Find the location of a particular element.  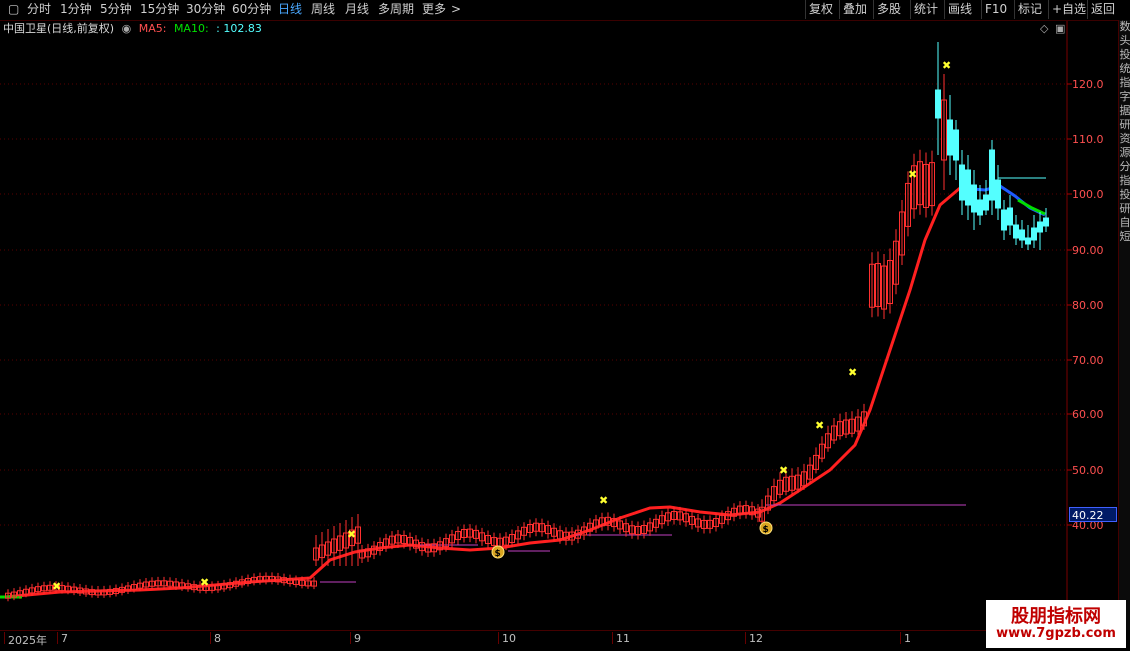

huaxian-button: 画线 is located at coordinates (959, 9).